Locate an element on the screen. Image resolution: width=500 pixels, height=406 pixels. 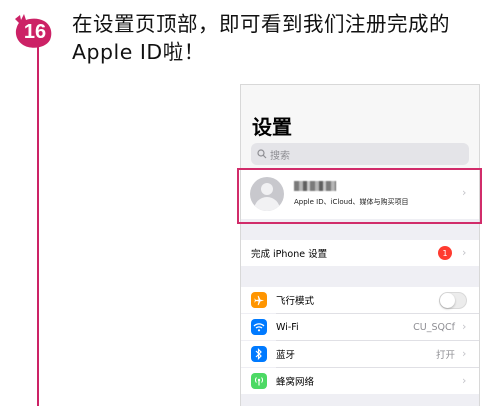
bluetooth-label: 蓝牙 is located at coordinates (286, 355).